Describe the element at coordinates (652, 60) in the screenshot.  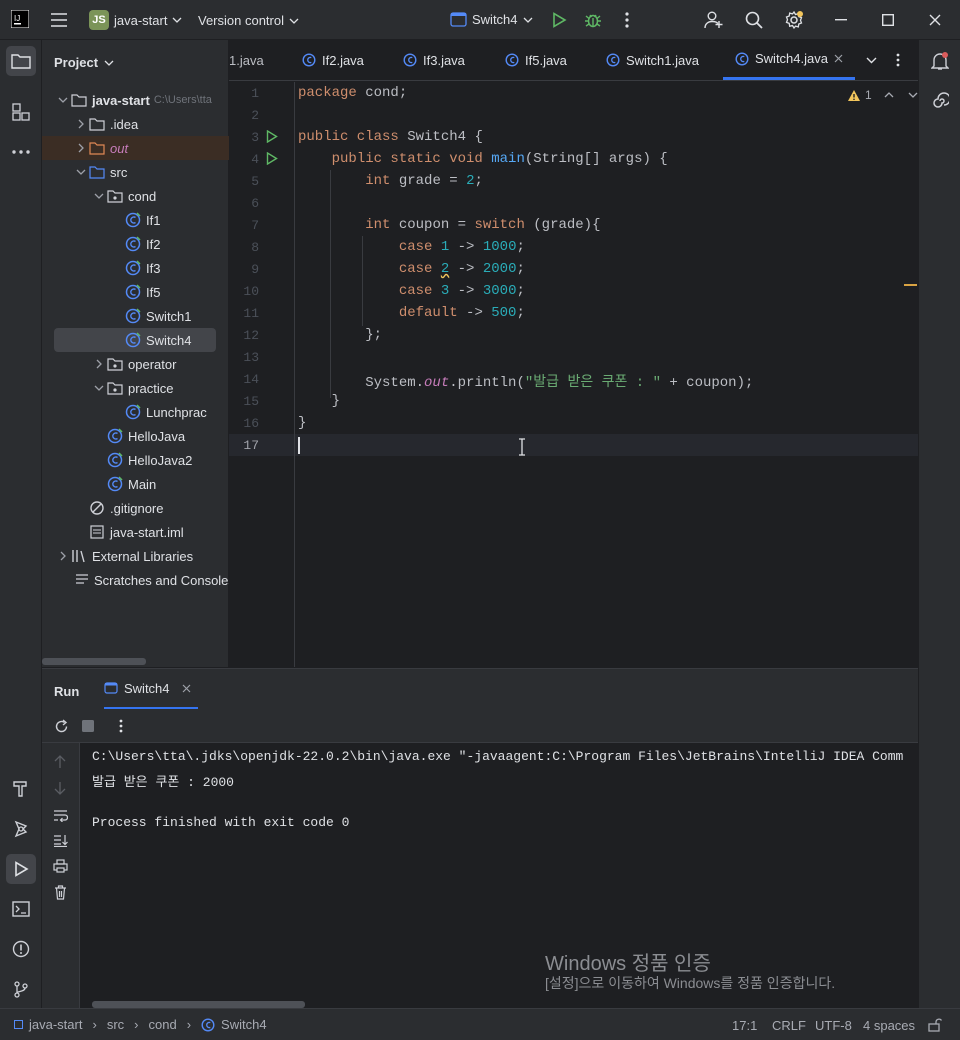
I see `tab-switch1-java: Switch1.java` at that location.